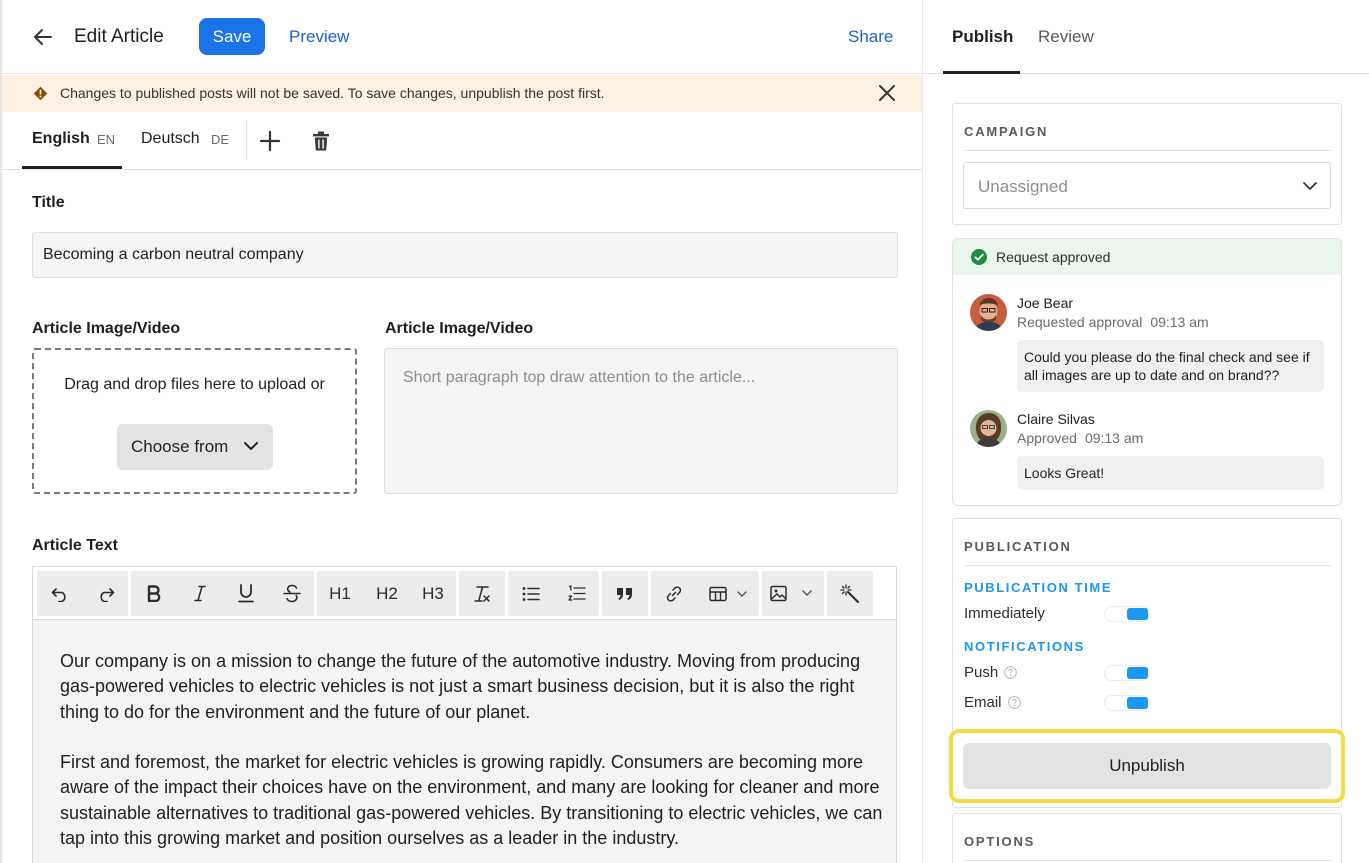 The width and height of the screenshot is (1369, 863). Describe the element at coordinates (1146, 37) in the screenshot. I see `sidebar-tabs: Publish Review` at that location.